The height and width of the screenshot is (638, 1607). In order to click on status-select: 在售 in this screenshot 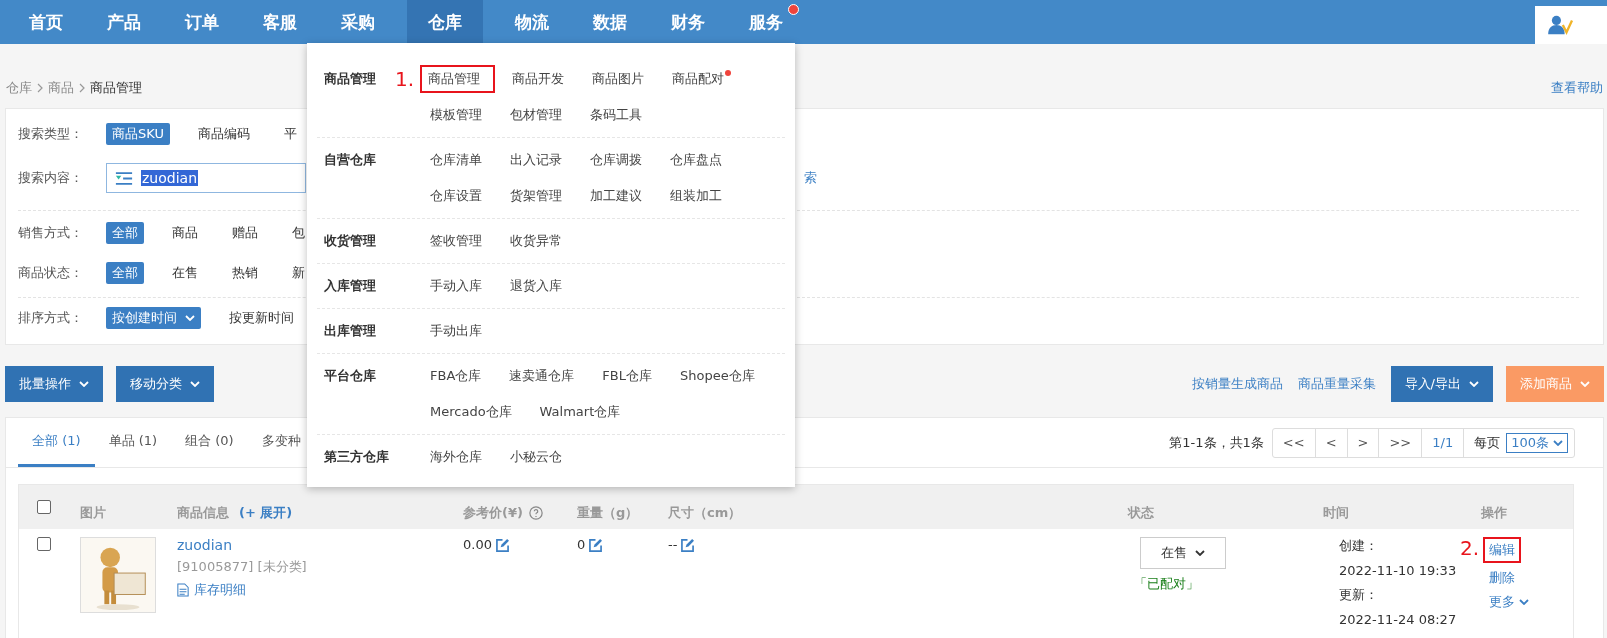, I will do `click(1183, 553)`.